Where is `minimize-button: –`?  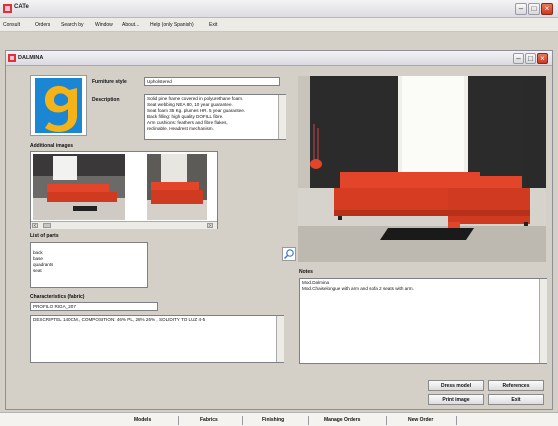 minimize-button: – is located at coordinates (521, 9).